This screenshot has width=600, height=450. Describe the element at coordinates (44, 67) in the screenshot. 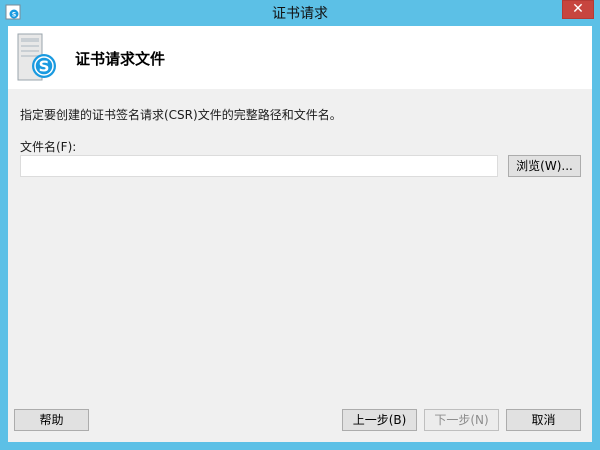

I see `svg-text: S` at that location.